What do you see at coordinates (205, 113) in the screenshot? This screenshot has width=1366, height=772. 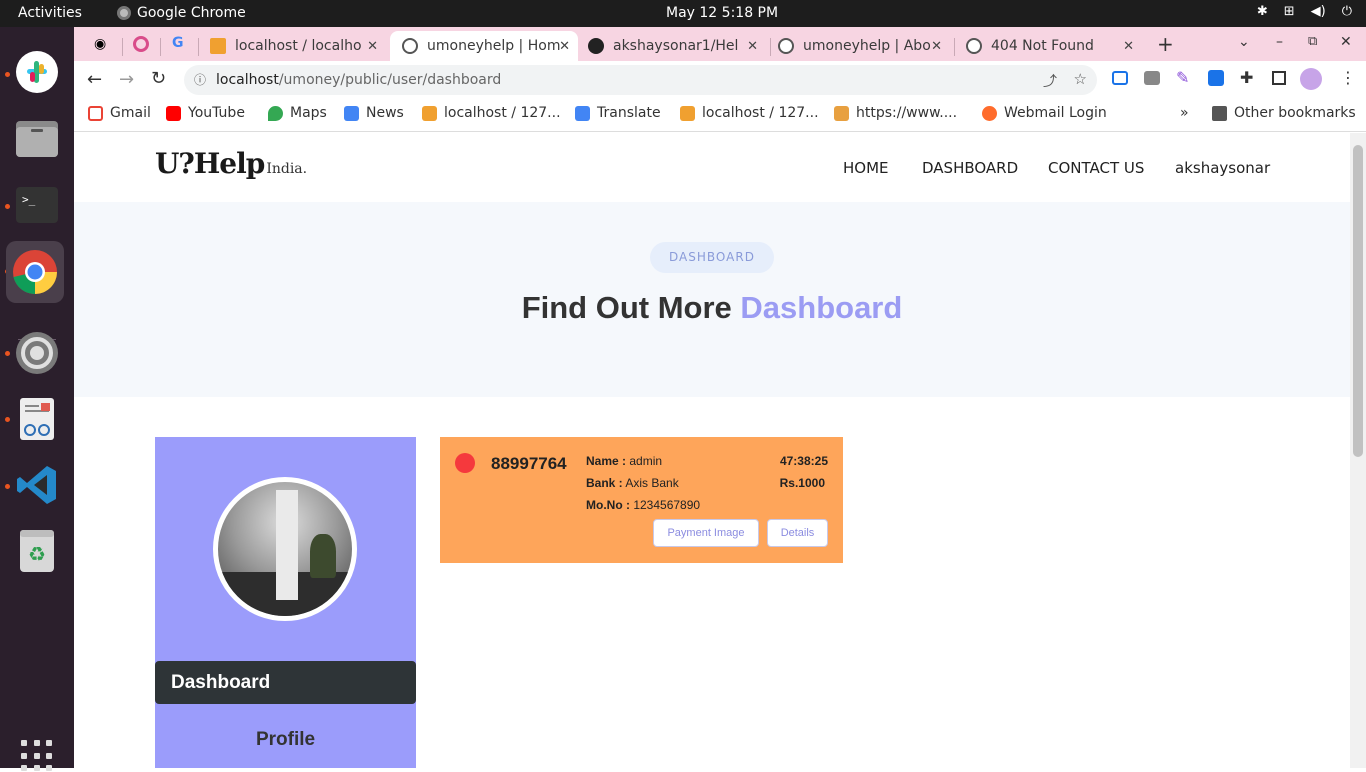 I see `bookmark-youtube: YouTube` at bounding box center [205, 113].